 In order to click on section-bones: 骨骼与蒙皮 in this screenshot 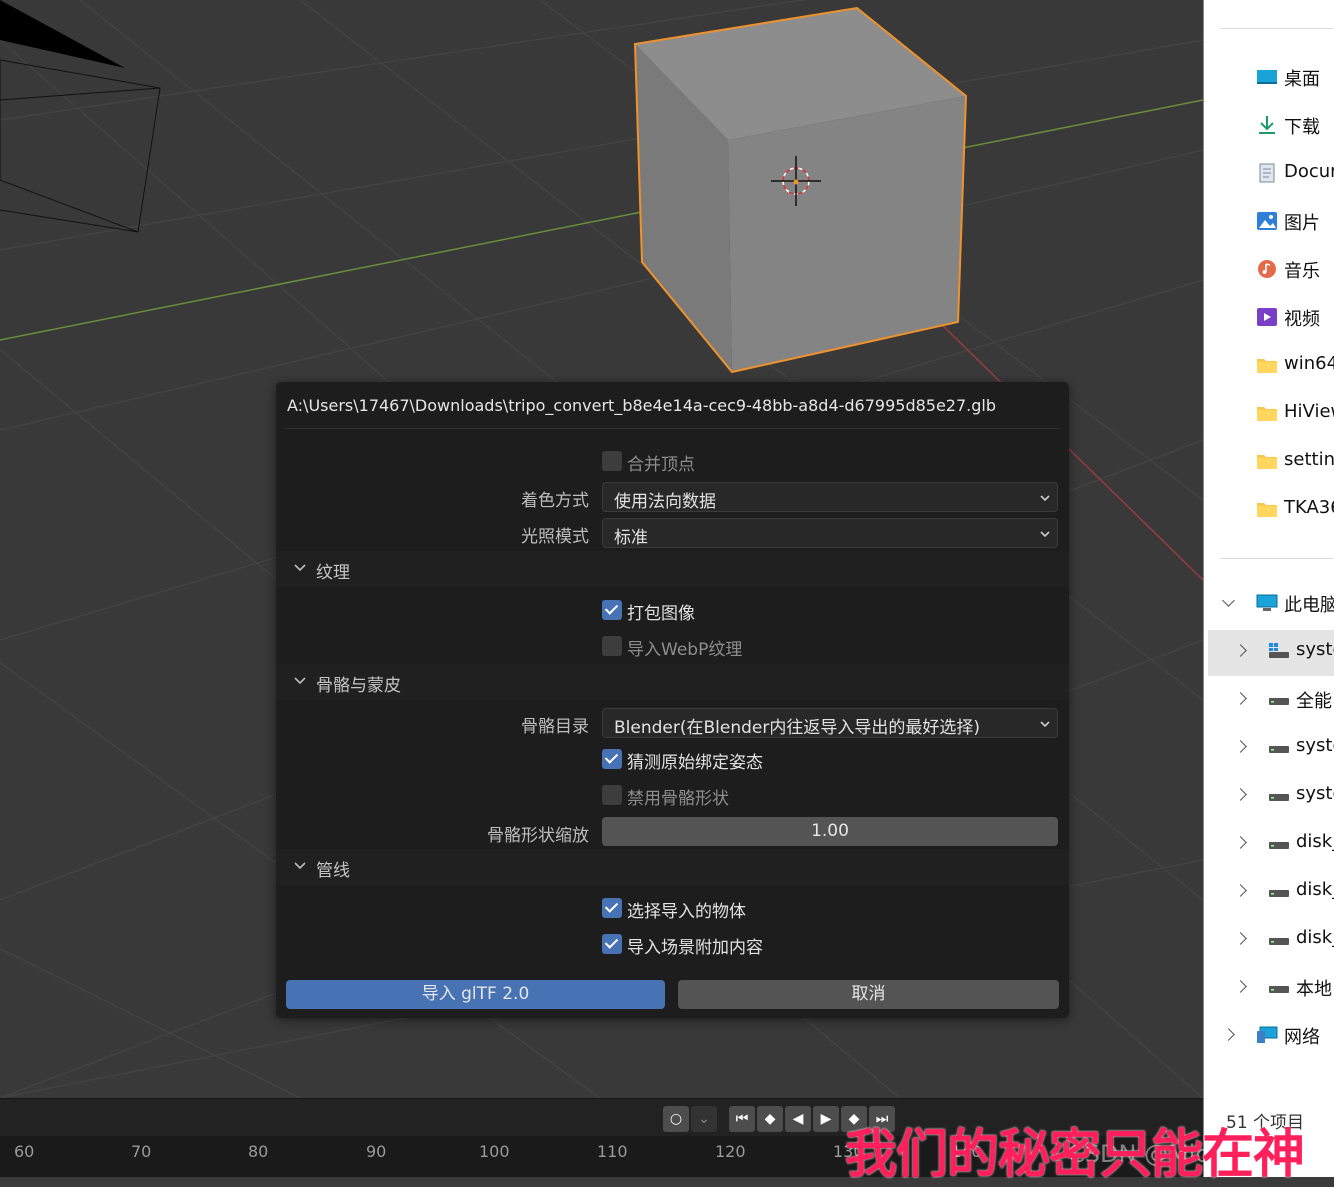, I will do `click(672, 682)`.